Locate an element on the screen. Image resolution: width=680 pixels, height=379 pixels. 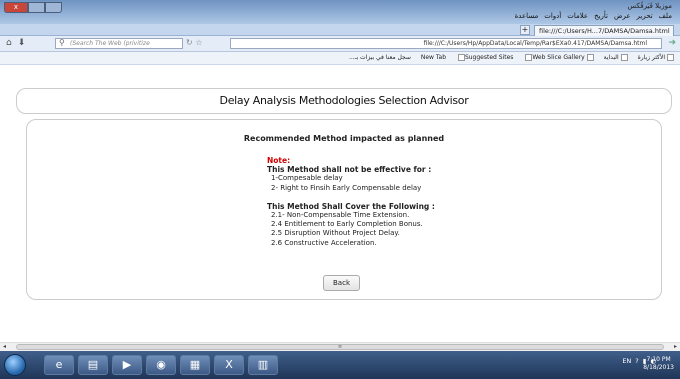
close-window-button: x is located at coordinates (16, 7).